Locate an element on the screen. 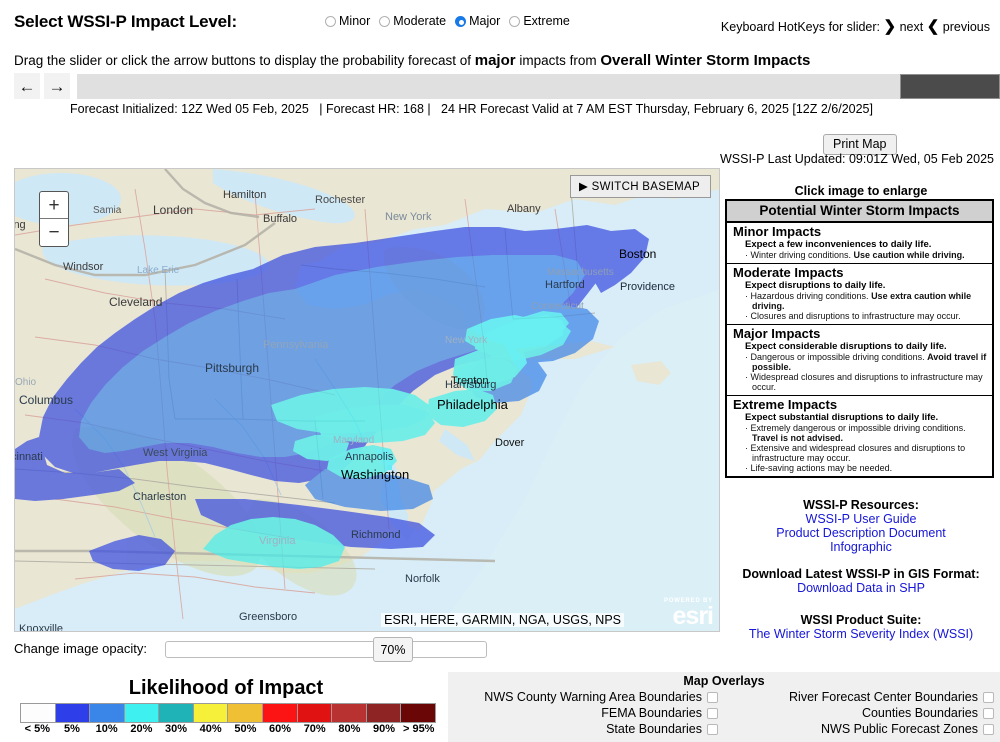 The width and height of the screenshot is (1000, 742). radio-label-extreme: Extreme is located at coordinates (546, 21).